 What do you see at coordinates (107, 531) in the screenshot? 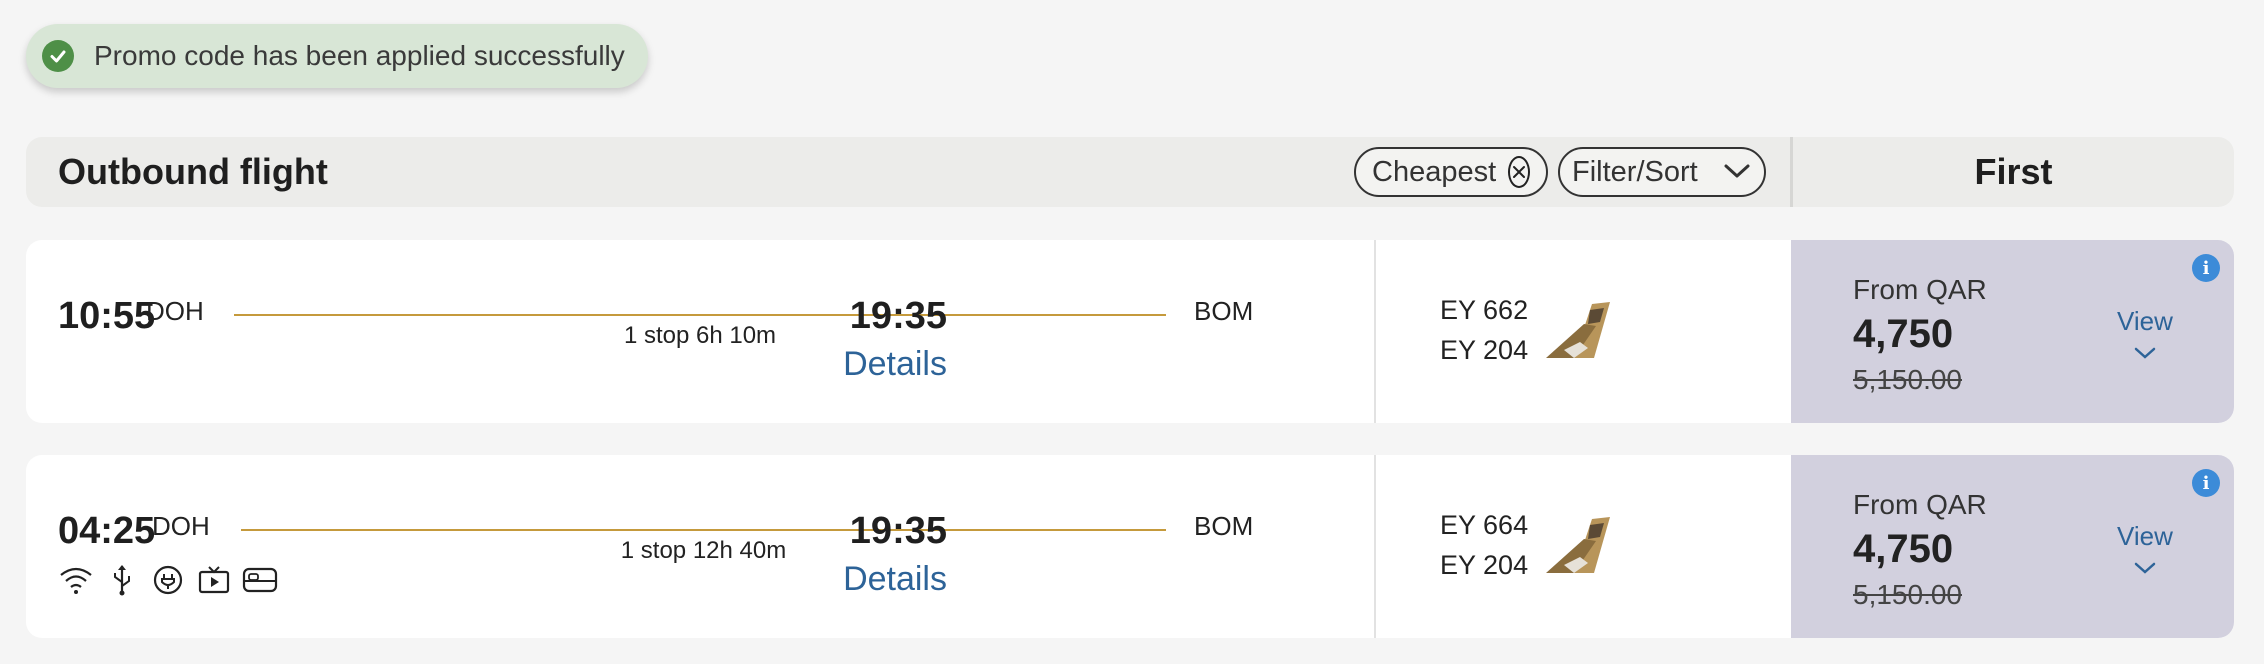
I see `departure-time: 04:25` at bounding box center [107, 531].